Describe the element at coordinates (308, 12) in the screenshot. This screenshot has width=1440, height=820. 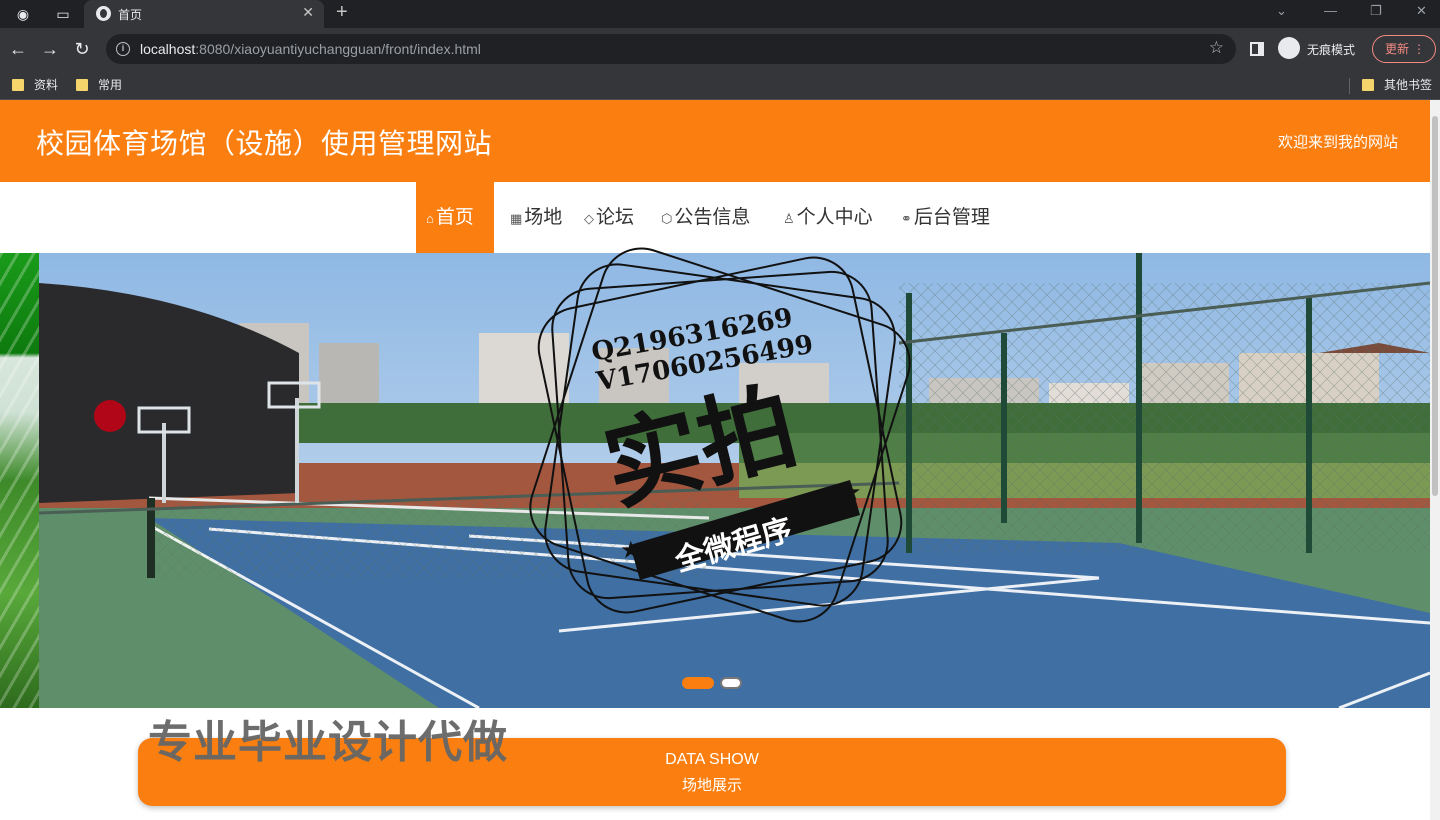
I see `tab-close-icon: ✕` at that location.